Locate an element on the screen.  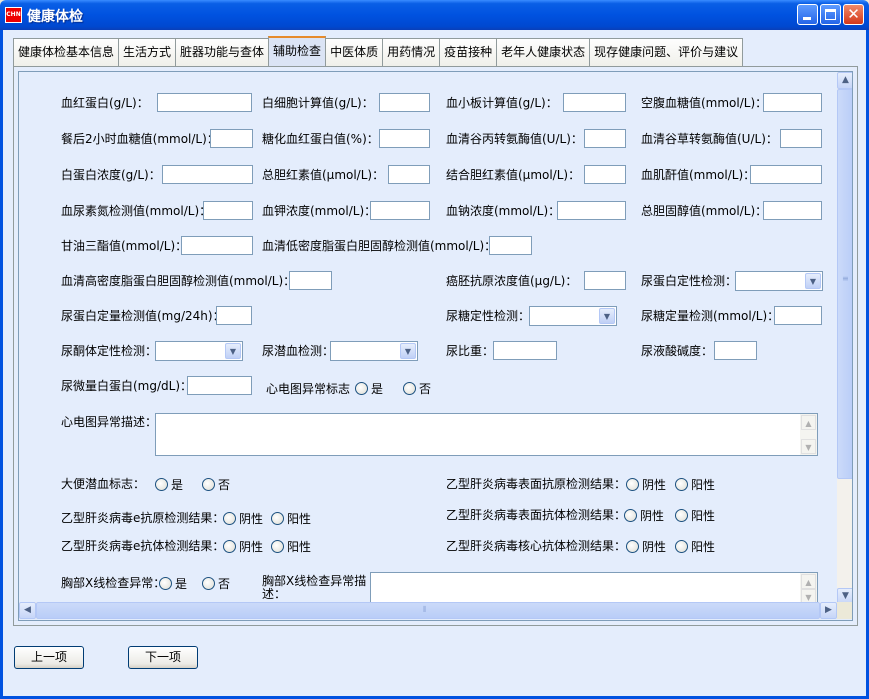
urine-blood-select: ▼ is located at coordinates (374, 351).